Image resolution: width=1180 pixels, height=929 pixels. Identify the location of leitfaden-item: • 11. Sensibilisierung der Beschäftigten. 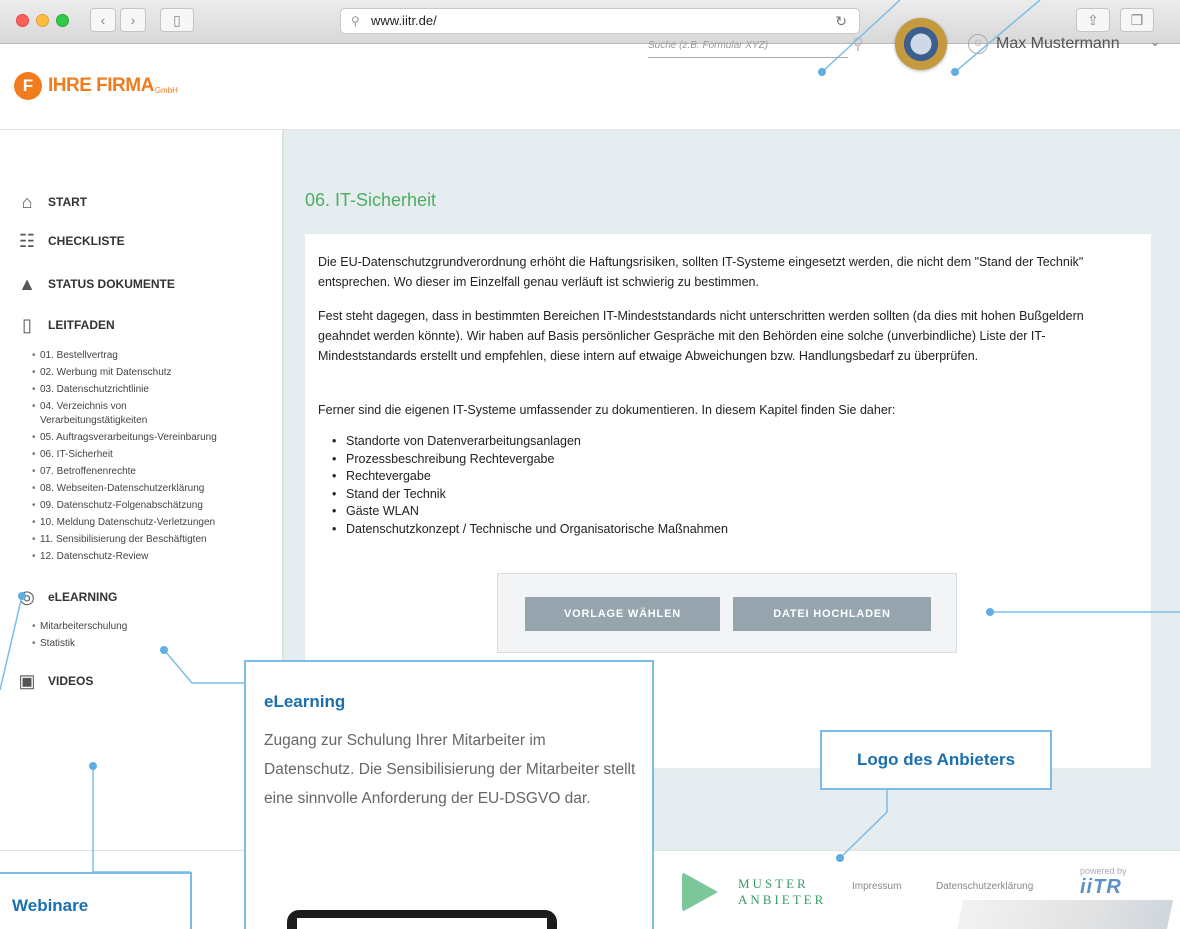
(119, 539).